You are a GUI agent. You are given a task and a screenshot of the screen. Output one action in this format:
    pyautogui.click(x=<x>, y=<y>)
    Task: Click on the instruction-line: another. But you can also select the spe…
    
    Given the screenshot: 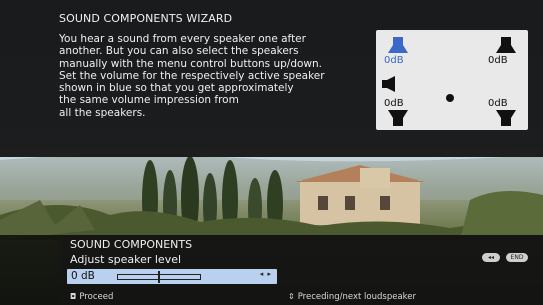 What is the action you would take?
    pyautogui.click(x=179, y=51)
    